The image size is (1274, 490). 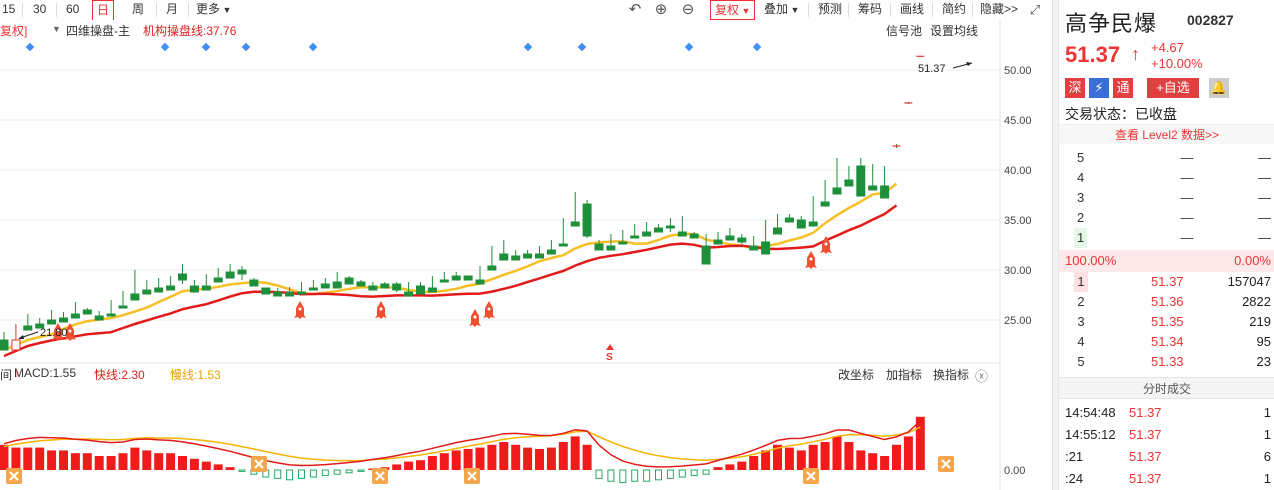 What do you see at coordinates (39, 10) in the screenshot?
I see `period-30: 30` at bounding box center [39, 10].